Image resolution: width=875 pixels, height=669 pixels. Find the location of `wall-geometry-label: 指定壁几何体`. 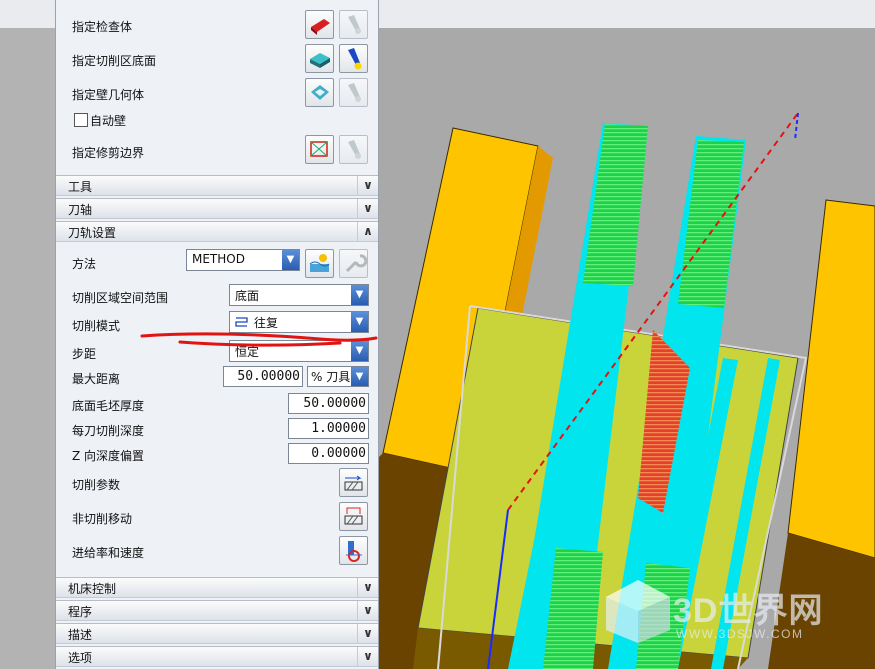

wall-geometry-label: 指定壁几何体 is located at coordinates (108, 95).